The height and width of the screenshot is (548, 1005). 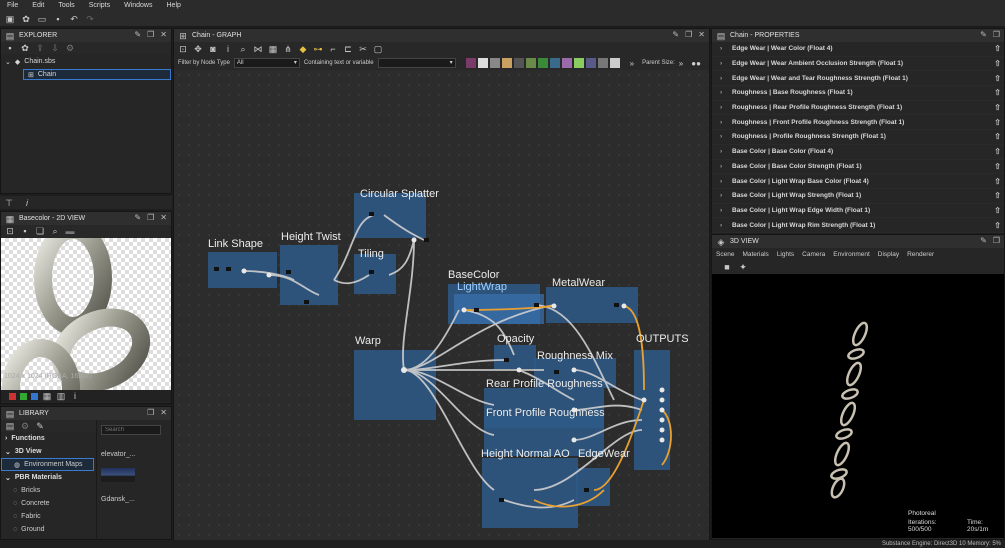 I want to click on new-substance-icon: ✿, so click(x=26, y=19).